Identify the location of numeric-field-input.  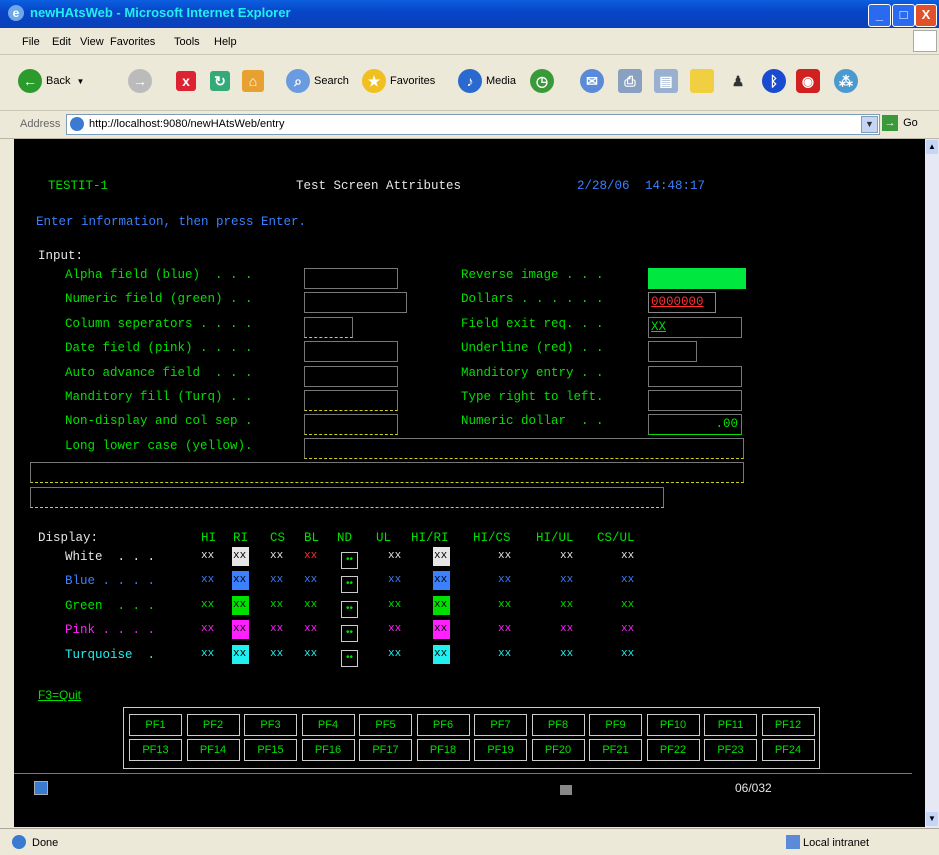
(355, 302).